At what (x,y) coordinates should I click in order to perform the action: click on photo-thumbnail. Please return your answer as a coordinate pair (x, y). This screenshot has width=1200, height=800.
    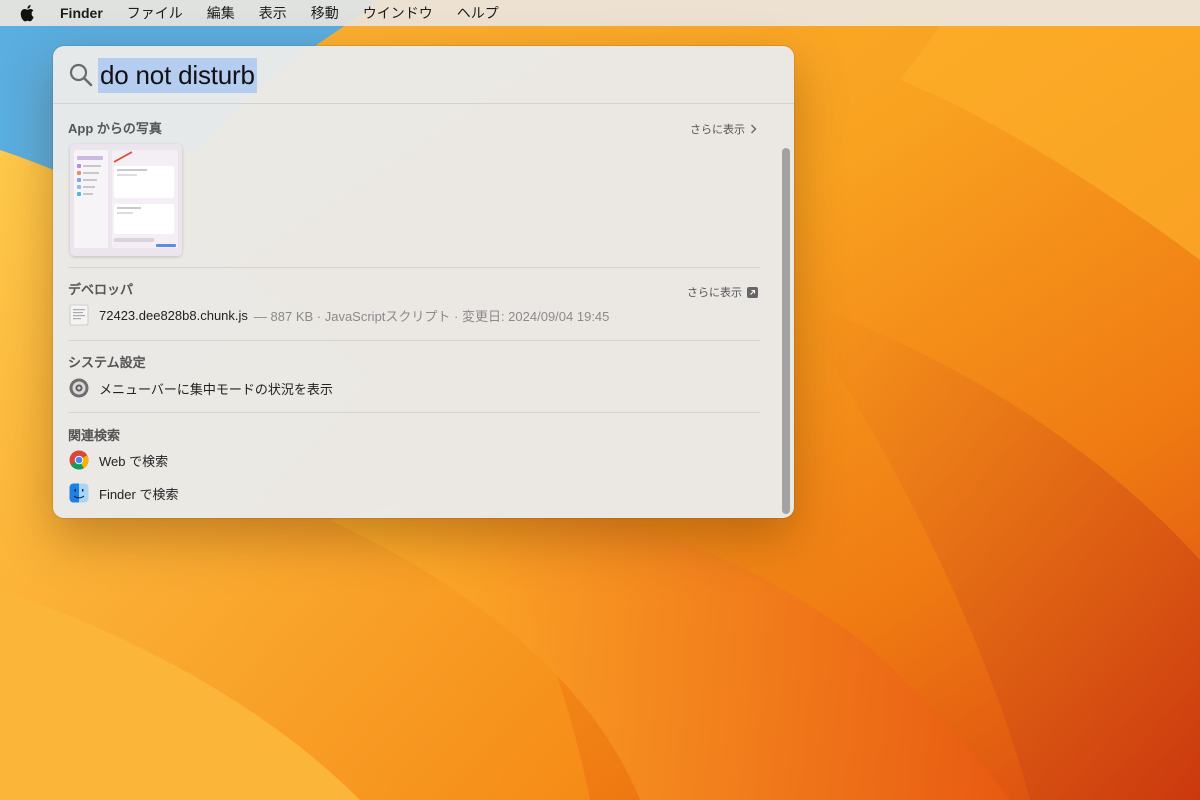
    Looking at the image, I should click on (126, 200).